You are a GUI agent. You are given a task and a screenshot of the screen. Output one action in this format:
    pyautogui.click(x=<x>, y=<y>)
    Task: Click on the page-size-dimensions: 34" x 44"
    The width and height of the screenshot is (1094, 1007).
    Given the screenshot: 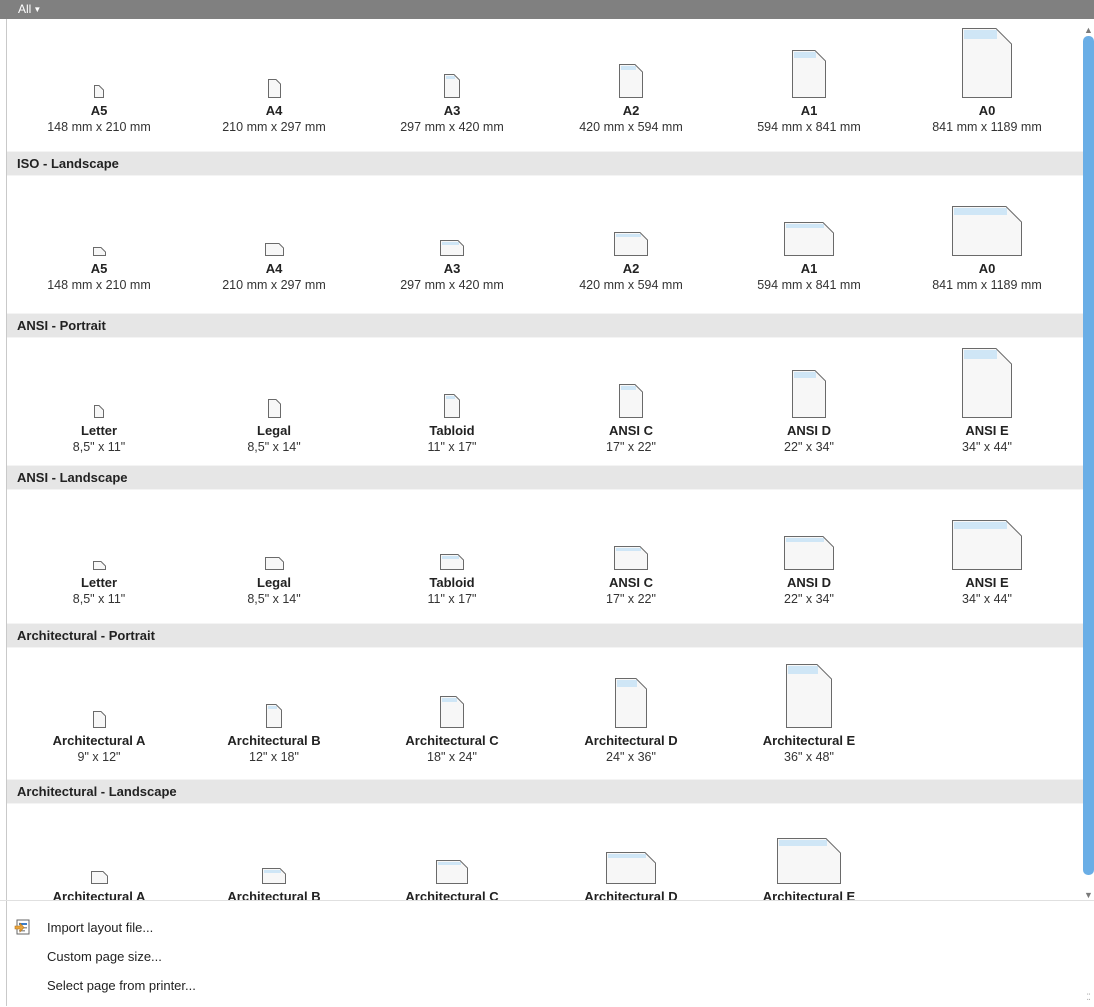 What is the action you would take?
    pyautogui.click(x=987, y=599)
    